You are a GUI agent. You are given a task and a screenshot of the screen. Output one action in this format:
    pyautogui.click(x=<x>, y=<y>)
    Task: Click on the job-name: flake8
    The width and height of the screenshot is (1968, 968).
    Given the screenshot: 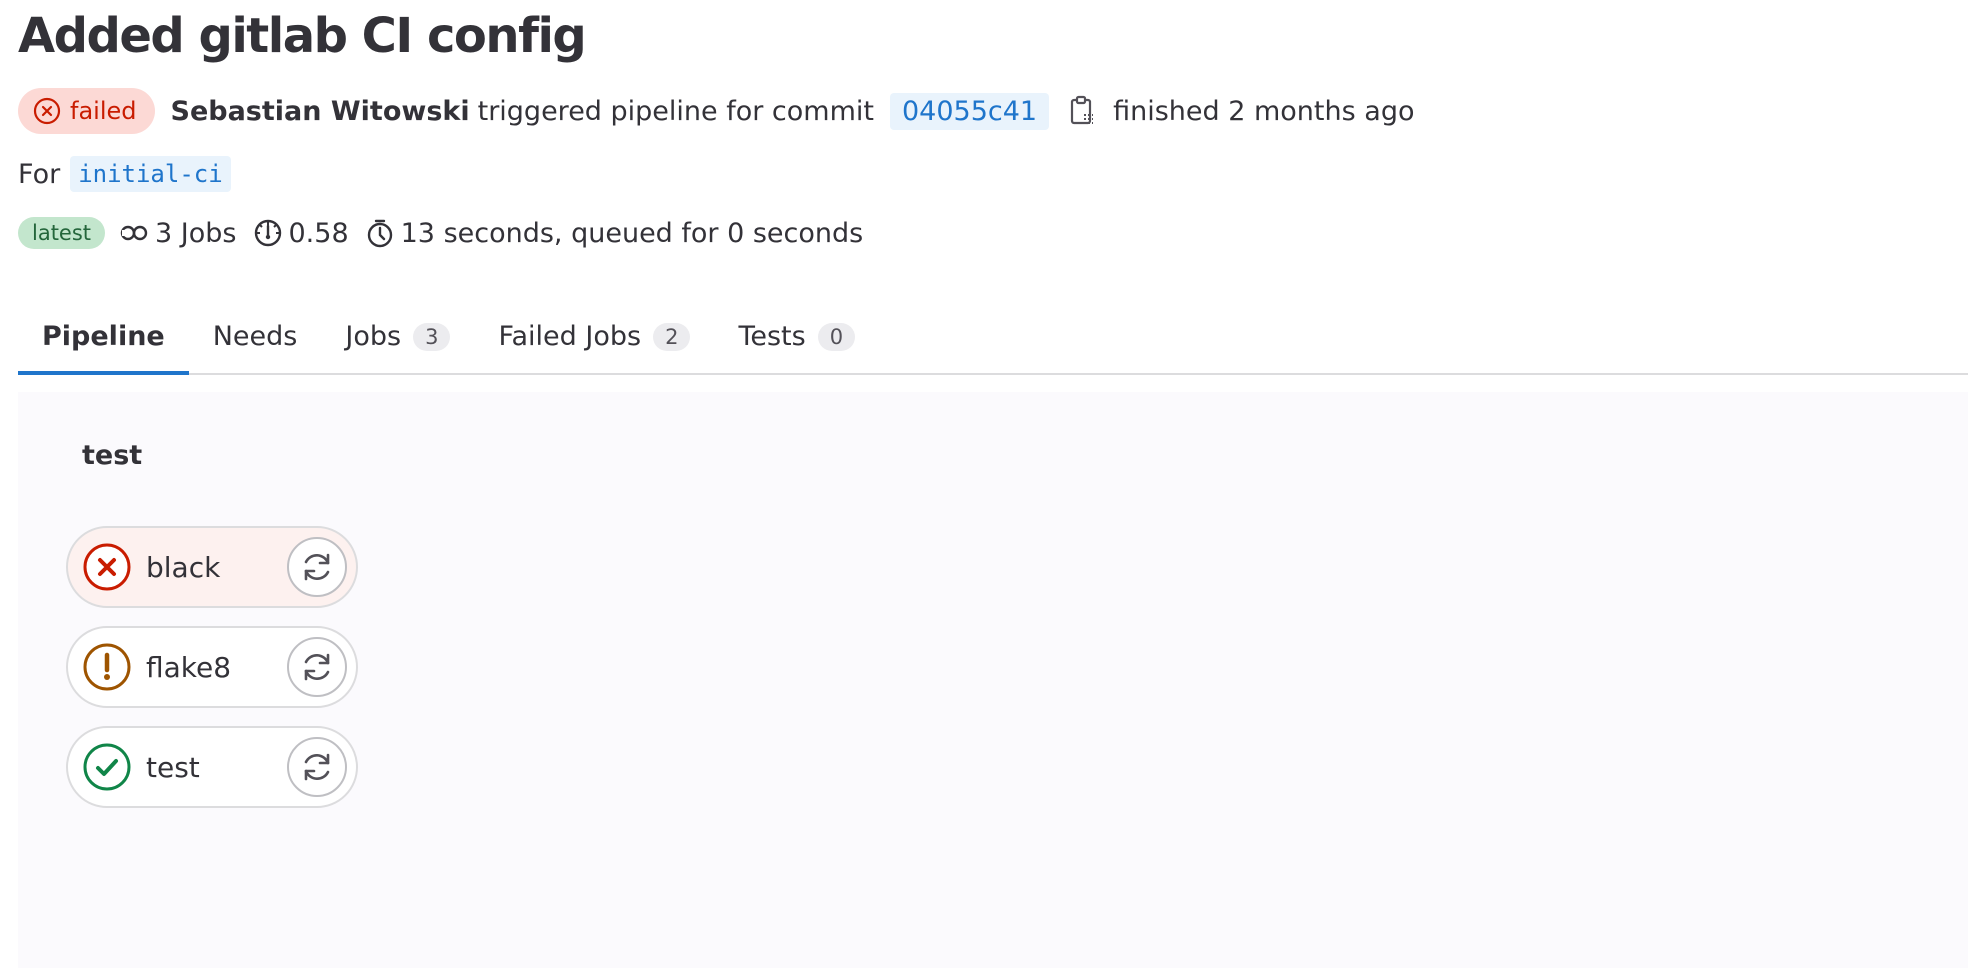 What is the action you would take?
    pyautogui.click(x=189, y=667)
    